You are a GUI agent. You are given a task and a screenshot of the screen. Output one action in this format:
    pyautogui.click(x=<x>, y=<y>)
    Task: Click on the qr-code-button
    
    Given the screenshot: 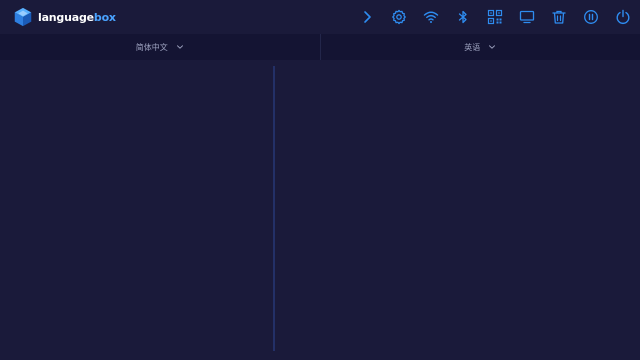 What is the action you would take?
    pyautogui.click(x=495, y=17)
    